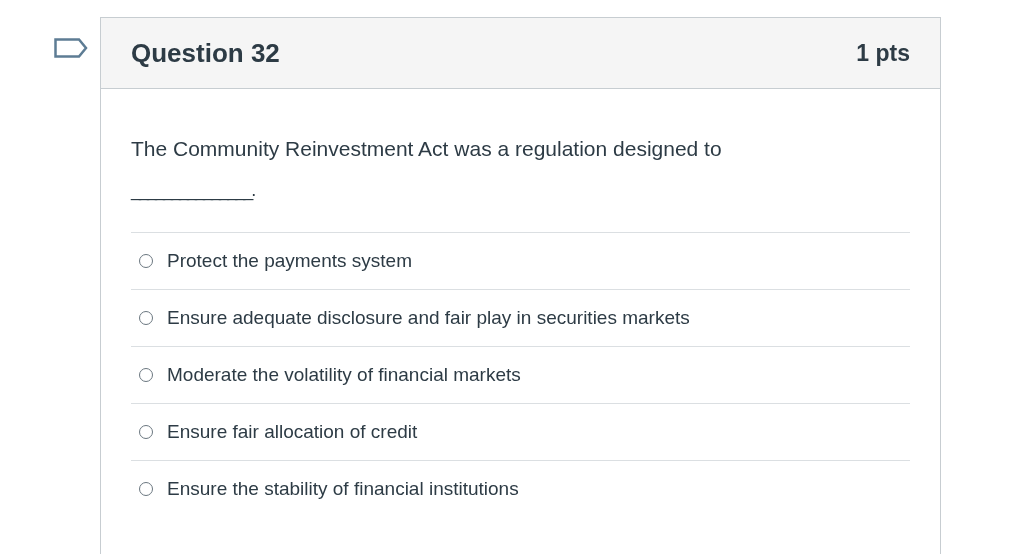 Image resolution: width=1031 pixels, height=554 pixels. I want to click on answer-option: Ensure the stability of financial institutions, so click(343, 489).